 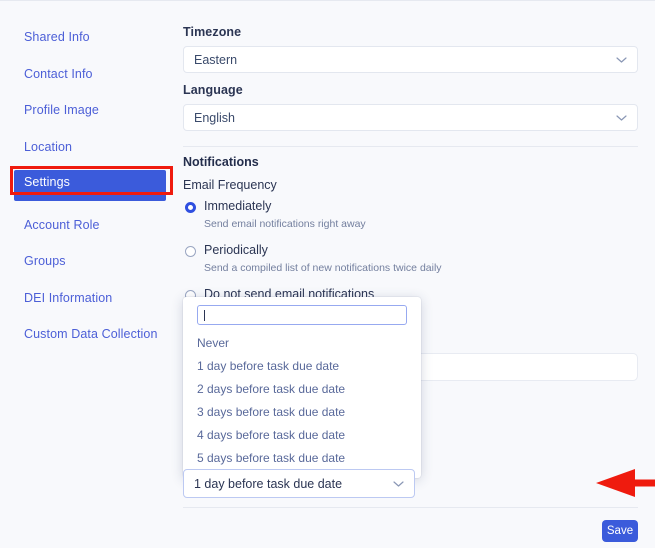 I want to click on dropdown-option-never: Never, so click(x=302, y=342).